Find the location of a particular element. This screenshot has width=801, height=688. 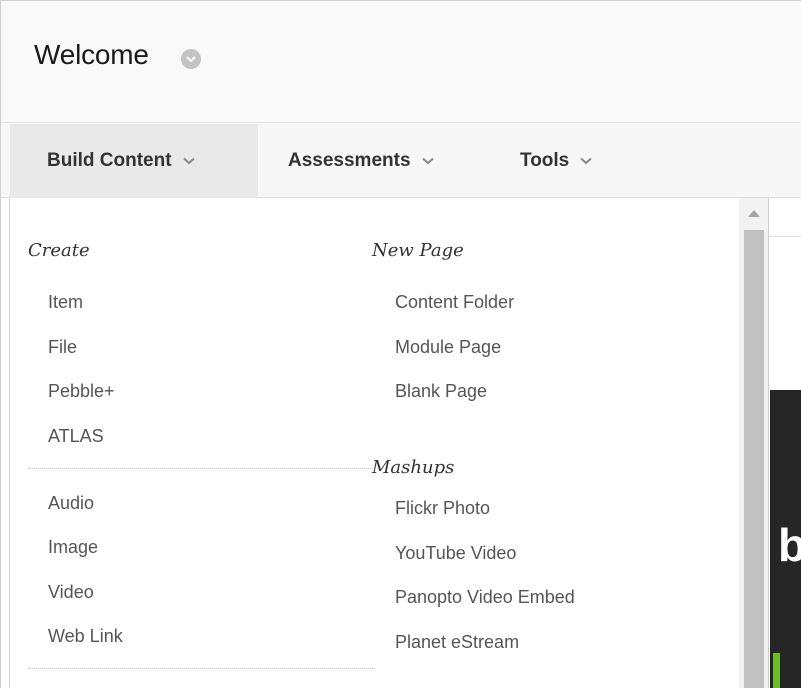

menu-item-panopto-video-embed: Panopto Video Embed is located at coordinates (485, 597).